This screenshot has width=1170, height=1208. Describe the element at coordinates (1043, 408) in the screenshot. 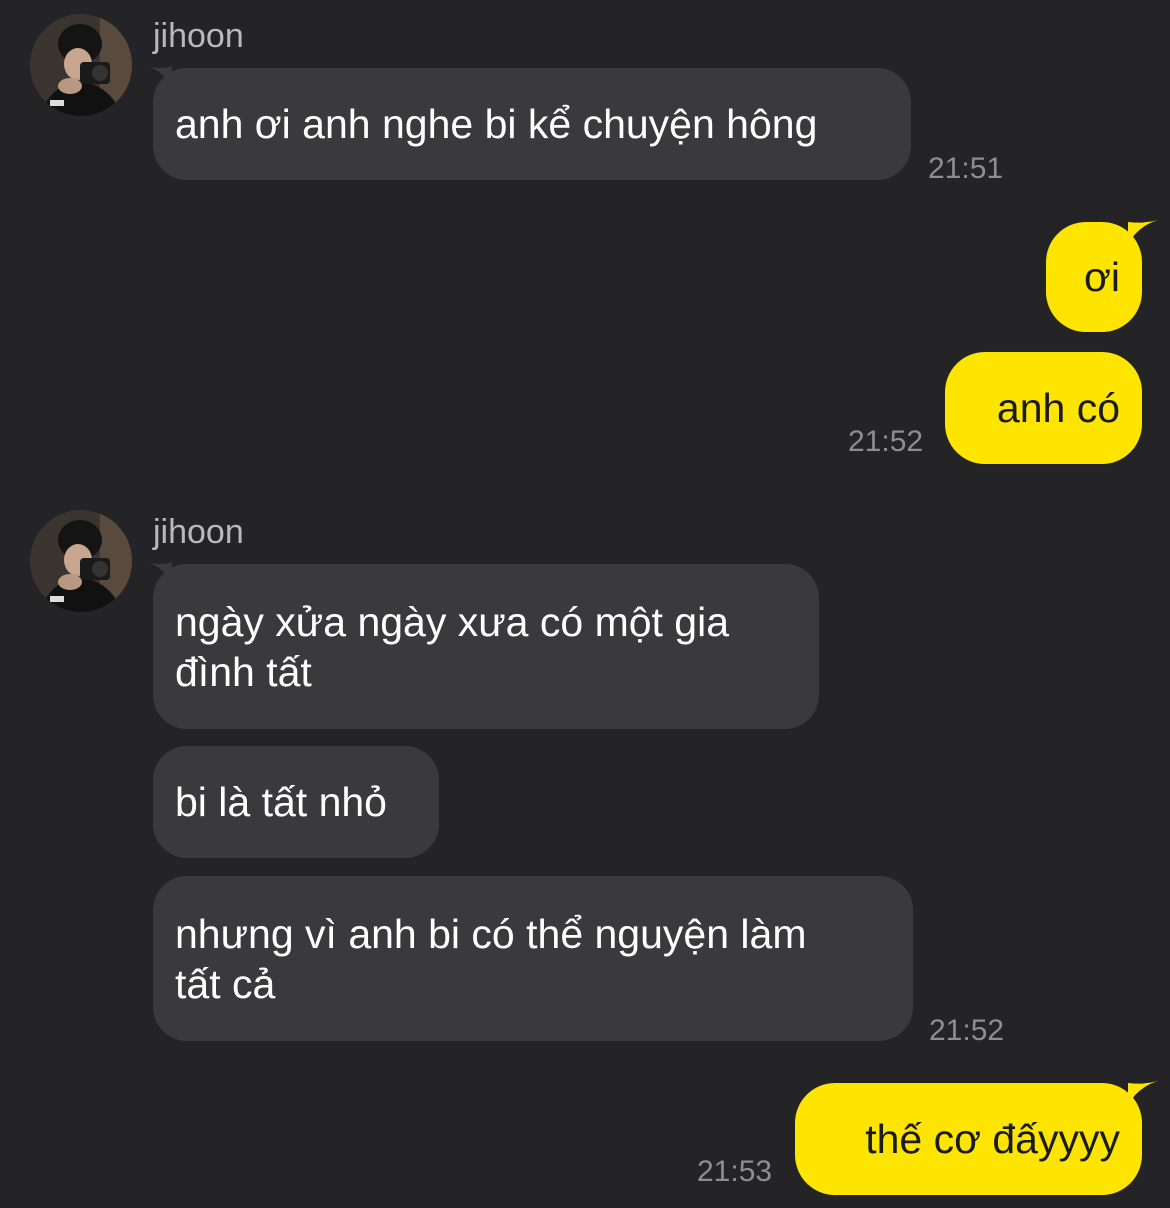

I see `message-bubble: anh có` at that location.